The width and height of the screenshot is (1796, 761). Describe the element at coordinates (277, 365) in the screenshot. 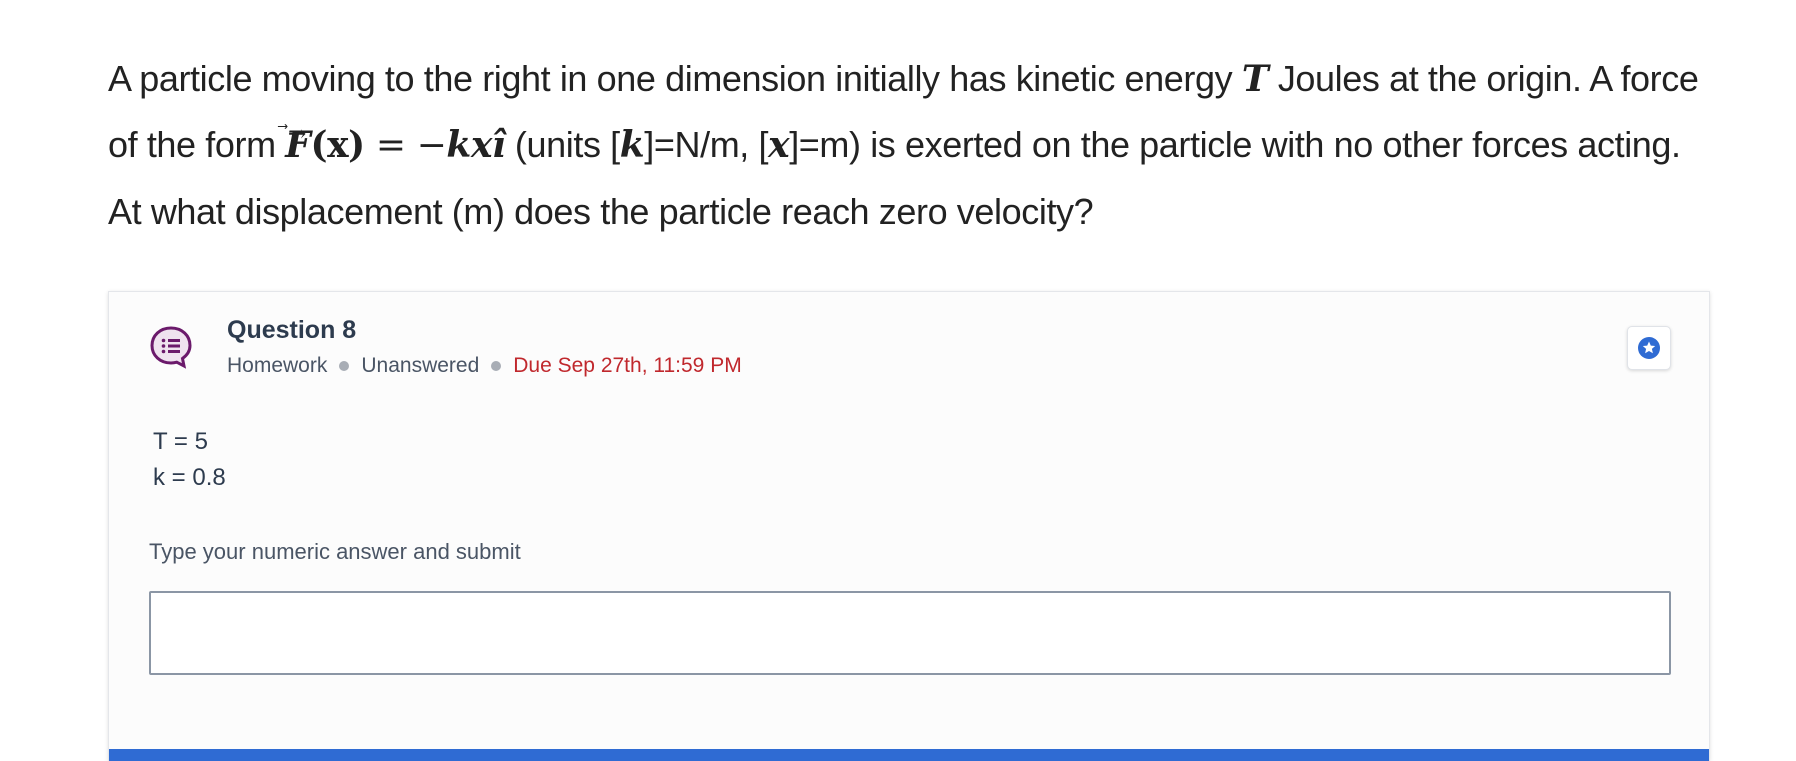

I see `question-type: Homework` at that location.